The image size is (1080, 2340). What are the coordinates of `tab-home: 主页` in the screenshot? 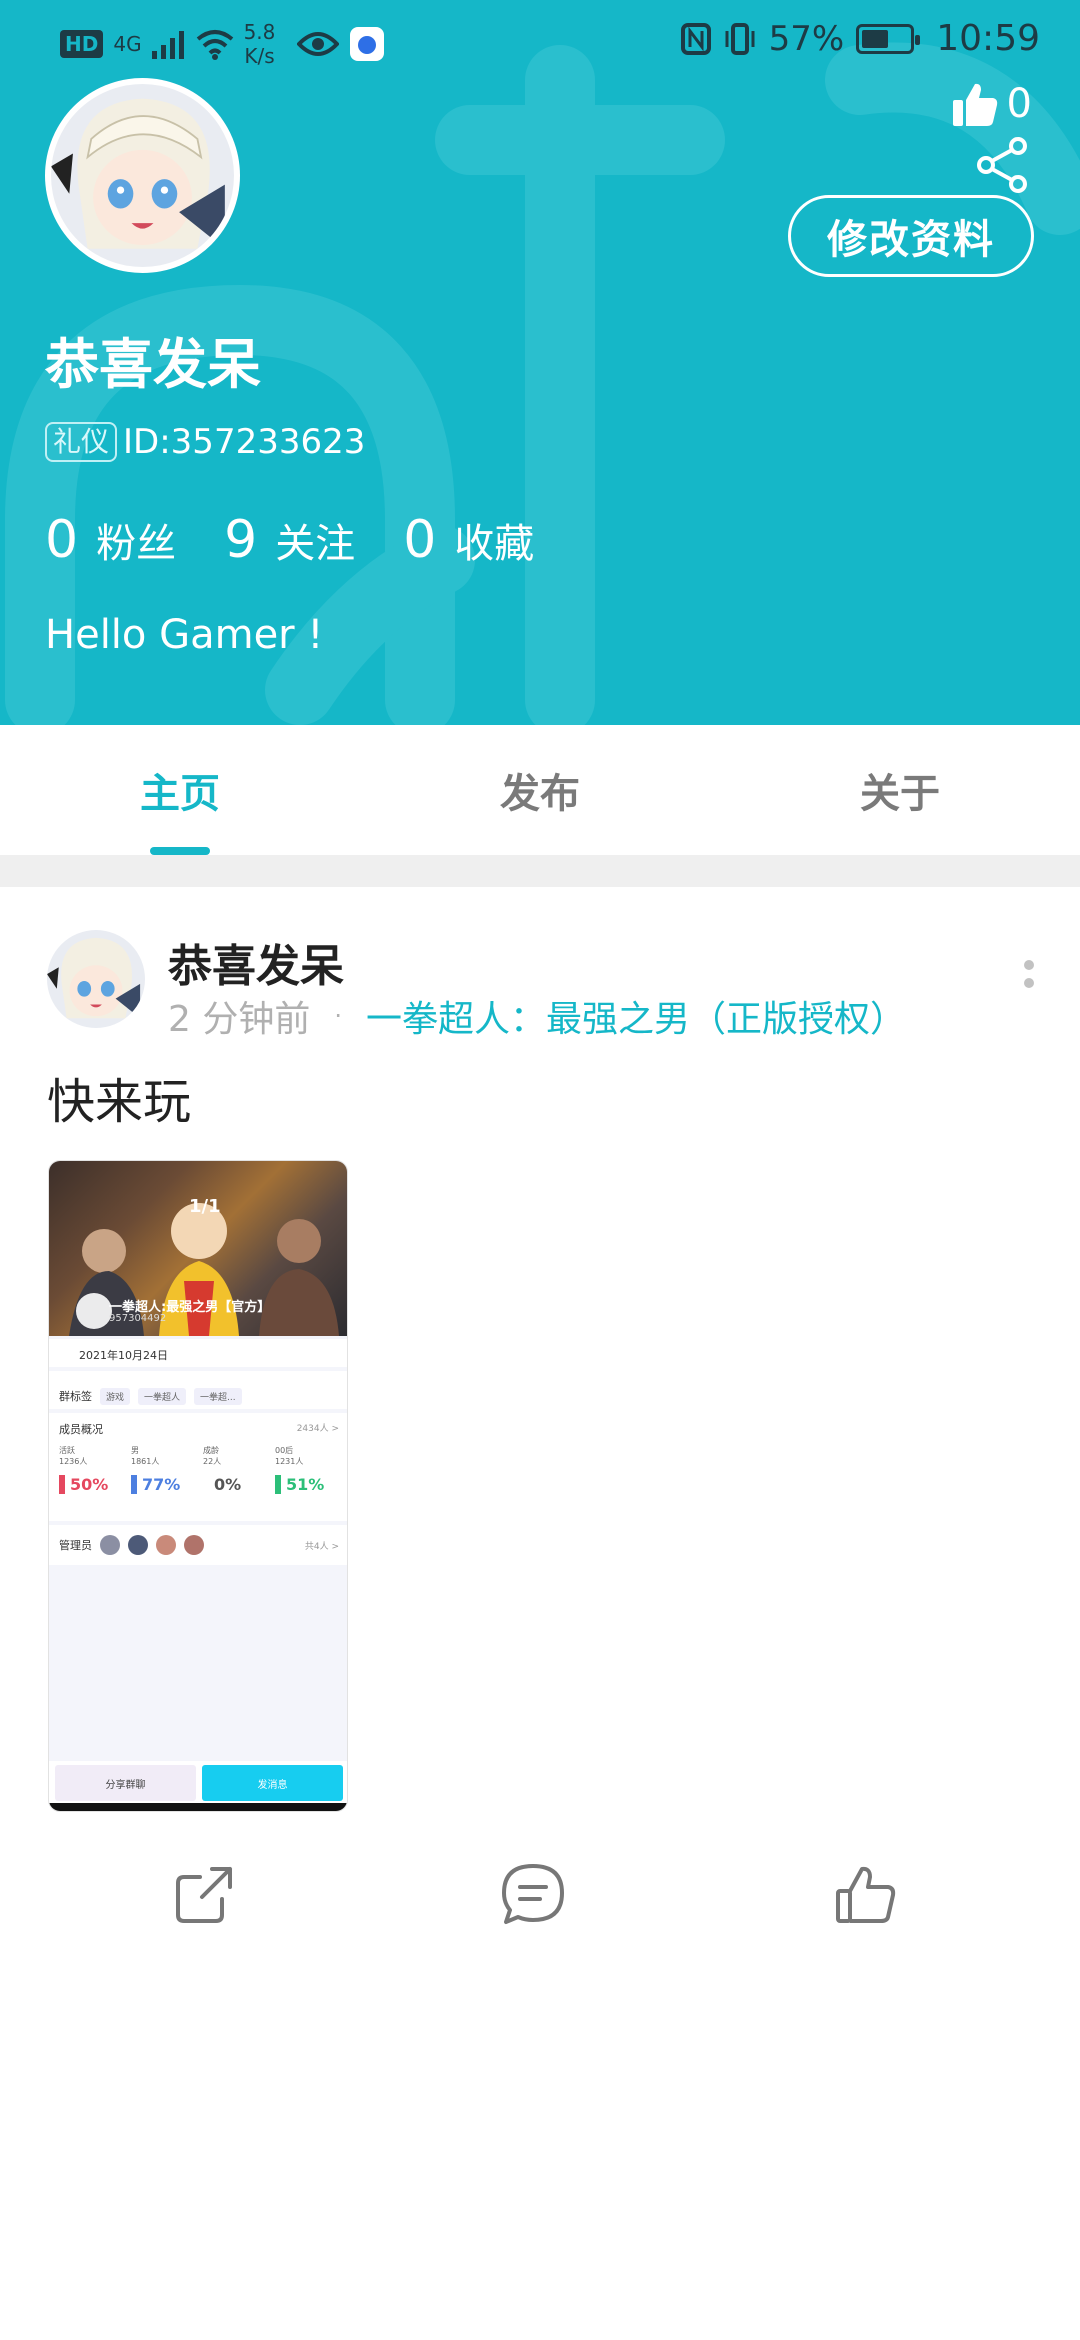 It's located at (180, 790).